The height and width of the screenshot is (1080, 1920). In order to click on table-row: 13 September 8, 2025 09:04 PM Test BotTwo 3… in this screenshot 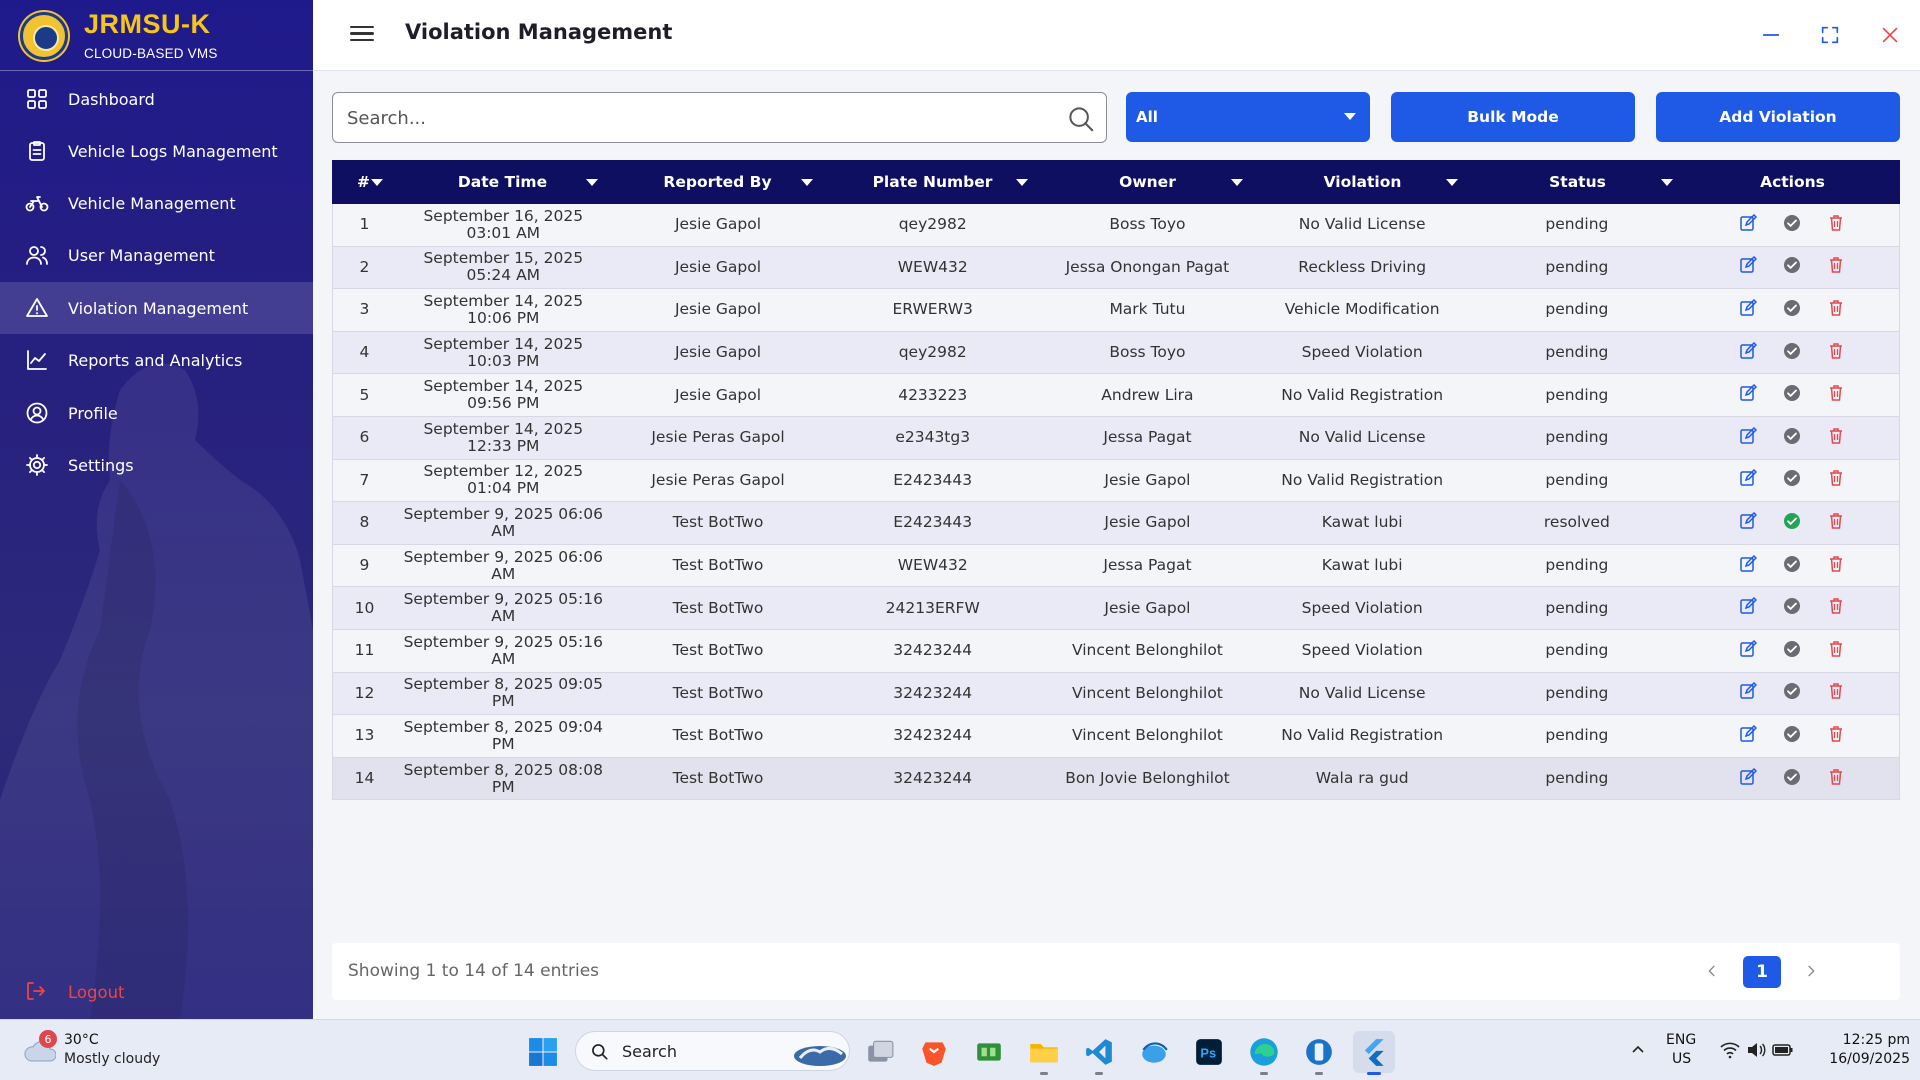, I will do `click(1116, 736)`.